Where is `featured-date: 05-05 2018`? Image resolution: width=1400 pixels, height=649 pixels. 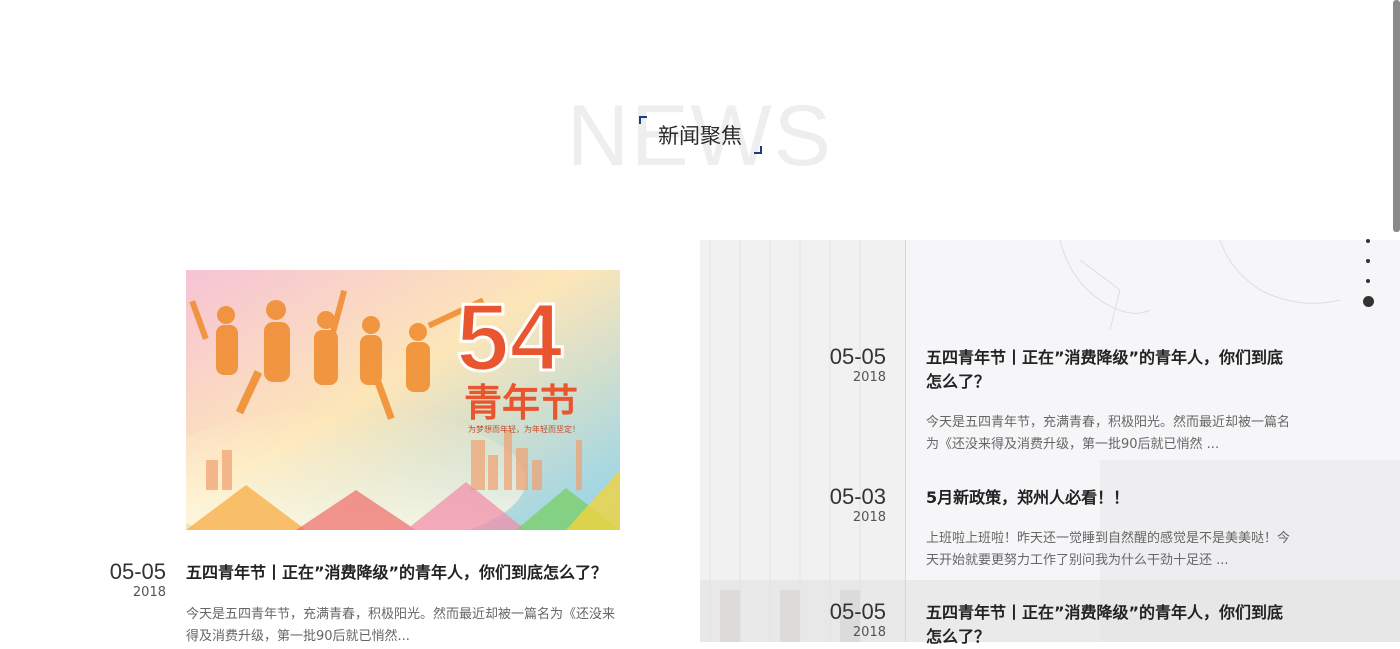
featured-date: 05-05 2018 is located at coordinates (128, 580).